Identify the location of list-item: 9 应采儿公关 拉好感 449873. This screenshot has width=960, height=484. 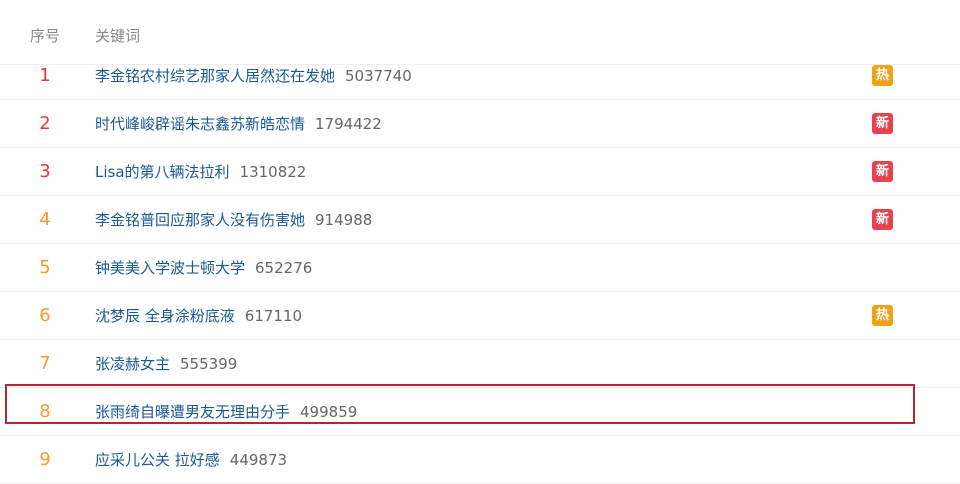
(480, 460).